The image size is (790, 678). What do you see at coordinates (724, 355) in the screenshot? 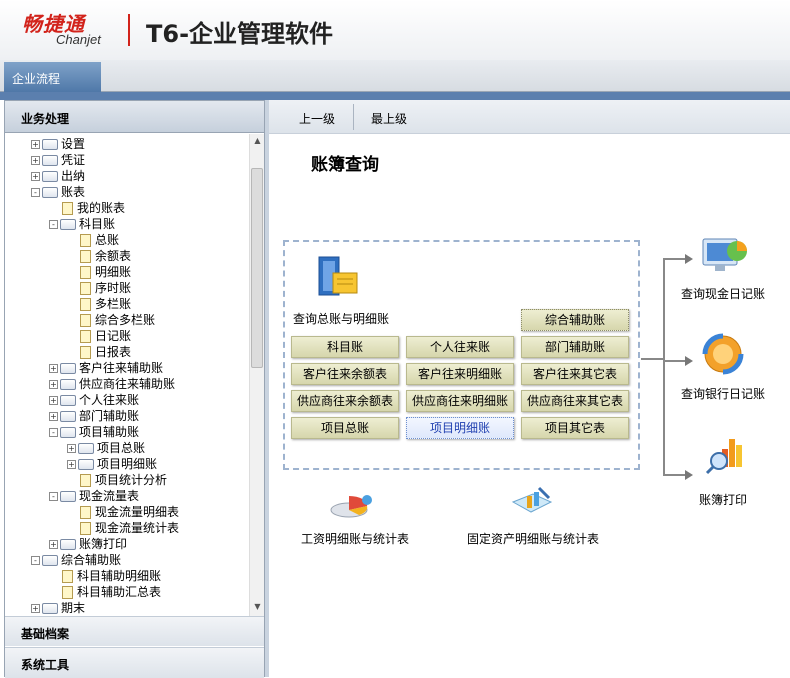
I see `bank-journal-icon` at bounding box center [724, 355].